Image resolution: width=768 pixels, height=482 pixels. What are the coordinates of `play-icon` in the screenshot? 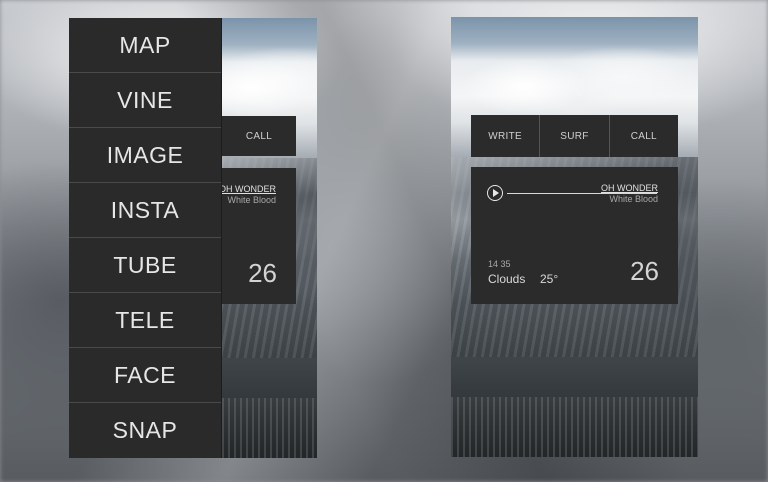 It's located at (495, 193).